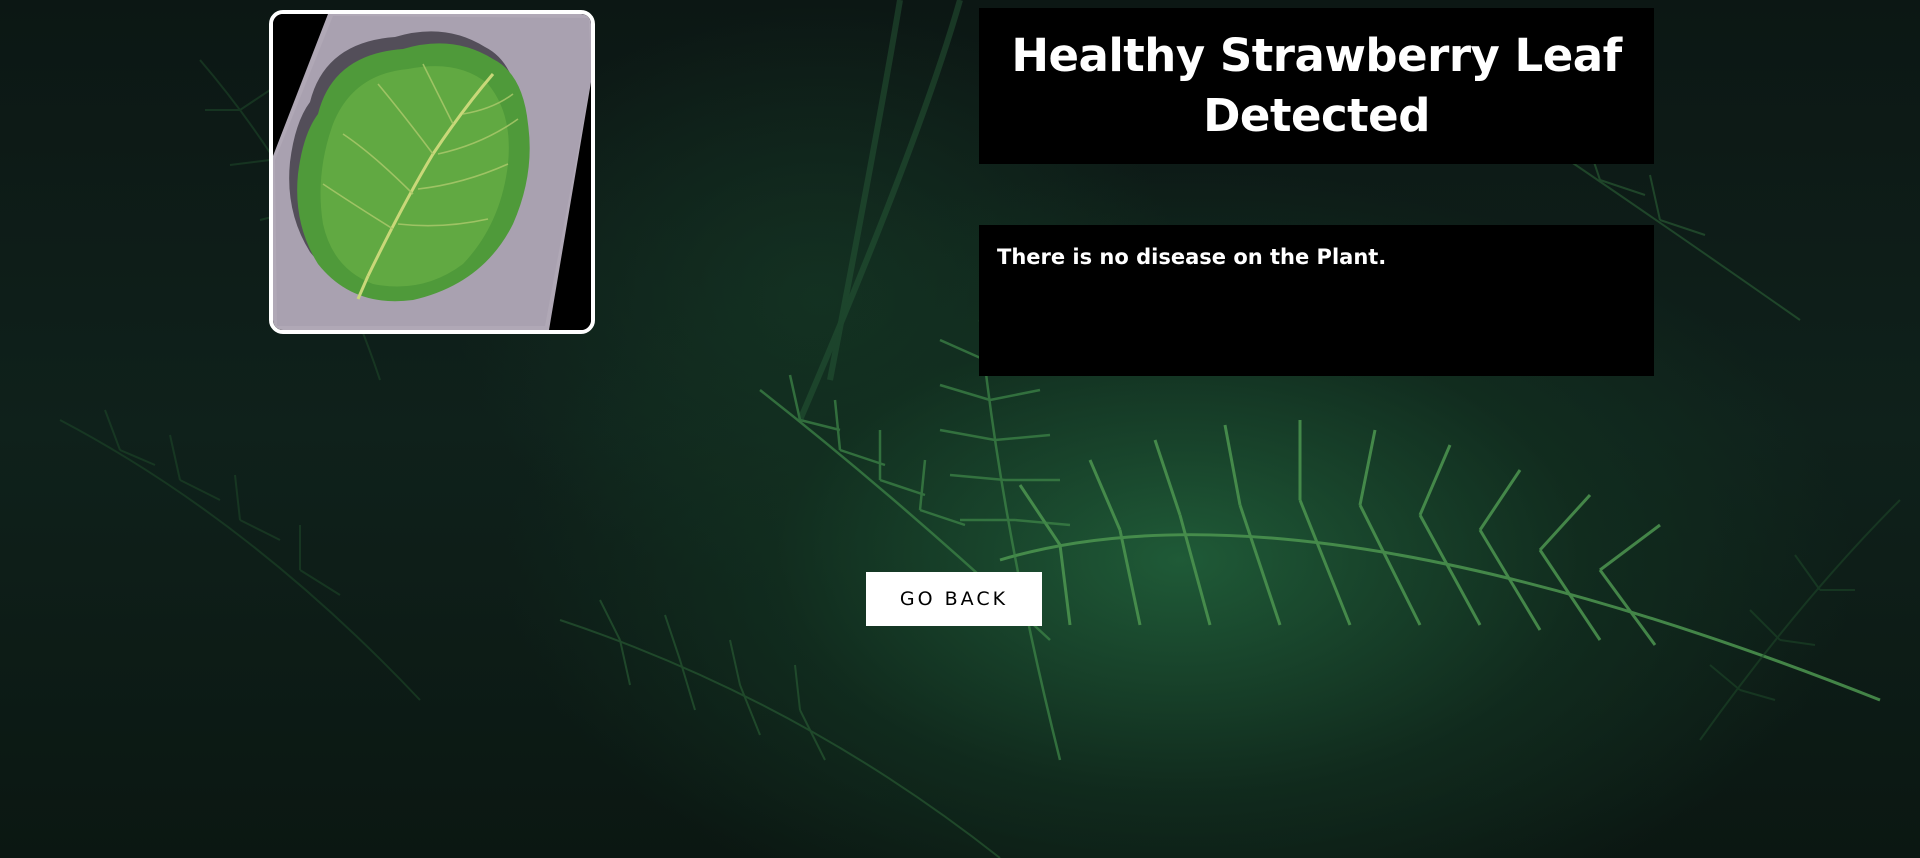  I want to click on result-title-panel: Healthy Strawberry Leaf Detected, so click(1316, 86).